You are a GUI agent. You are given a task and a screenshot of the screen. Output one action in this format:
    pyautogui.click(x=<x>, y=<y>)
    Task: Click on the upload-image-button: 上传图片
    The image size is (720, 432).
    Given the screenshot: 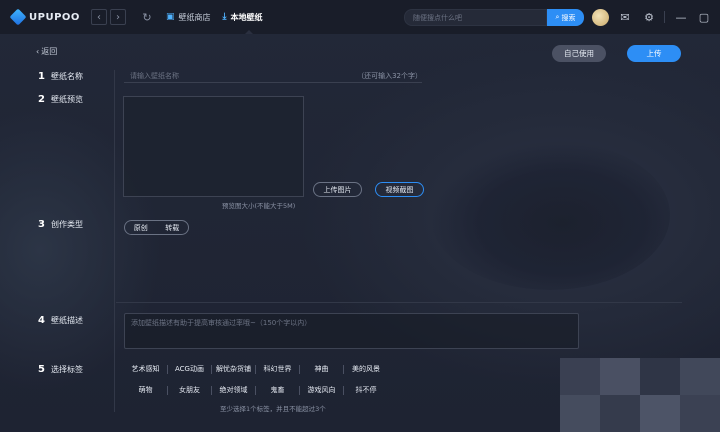 What is the action you would take?
    pyautogui.click(x=337, y=189)
    